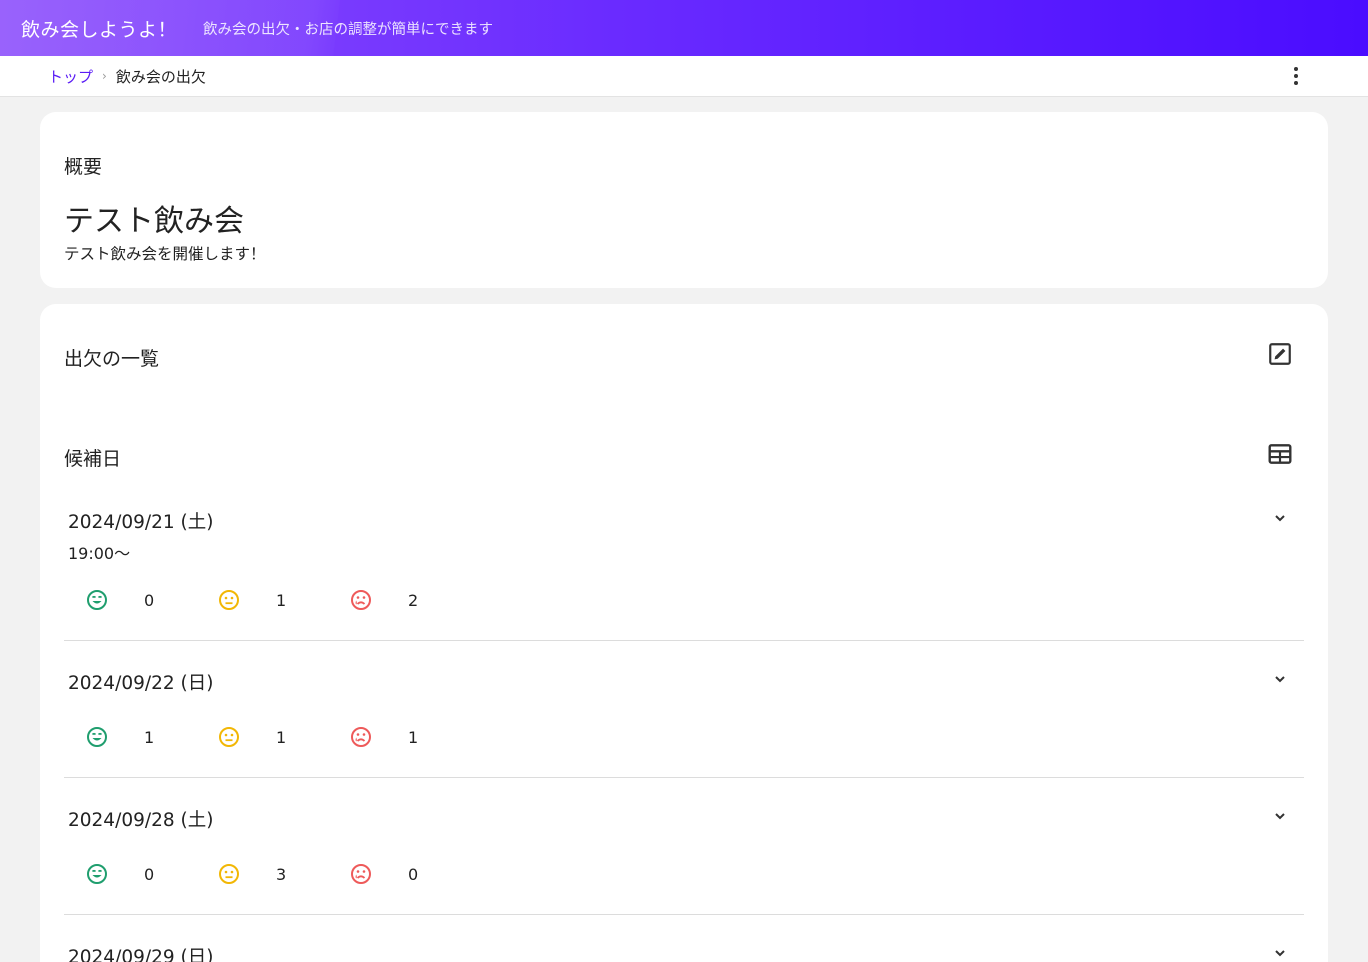  What do you see at coordinates (413, 874) in the screenshot?
I see `no-count-value: 0` at bounding box center [413, 874].